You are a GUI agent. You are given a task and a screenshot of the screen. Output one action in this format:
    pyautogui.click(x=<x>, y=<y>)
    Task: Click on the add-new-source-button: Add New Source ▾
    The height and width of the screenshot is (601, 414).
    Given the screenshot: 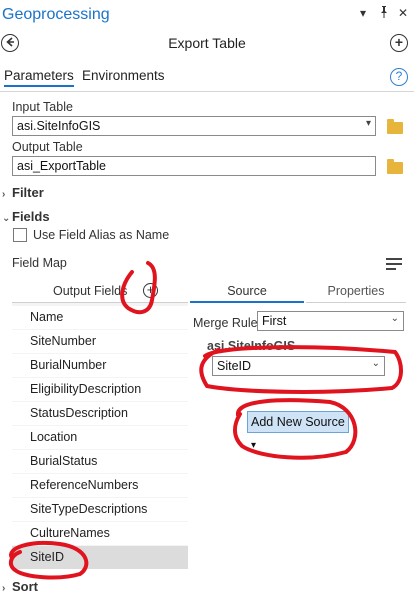 What is the action you would take?
    pyautogui.click(x=298, y=431)
    